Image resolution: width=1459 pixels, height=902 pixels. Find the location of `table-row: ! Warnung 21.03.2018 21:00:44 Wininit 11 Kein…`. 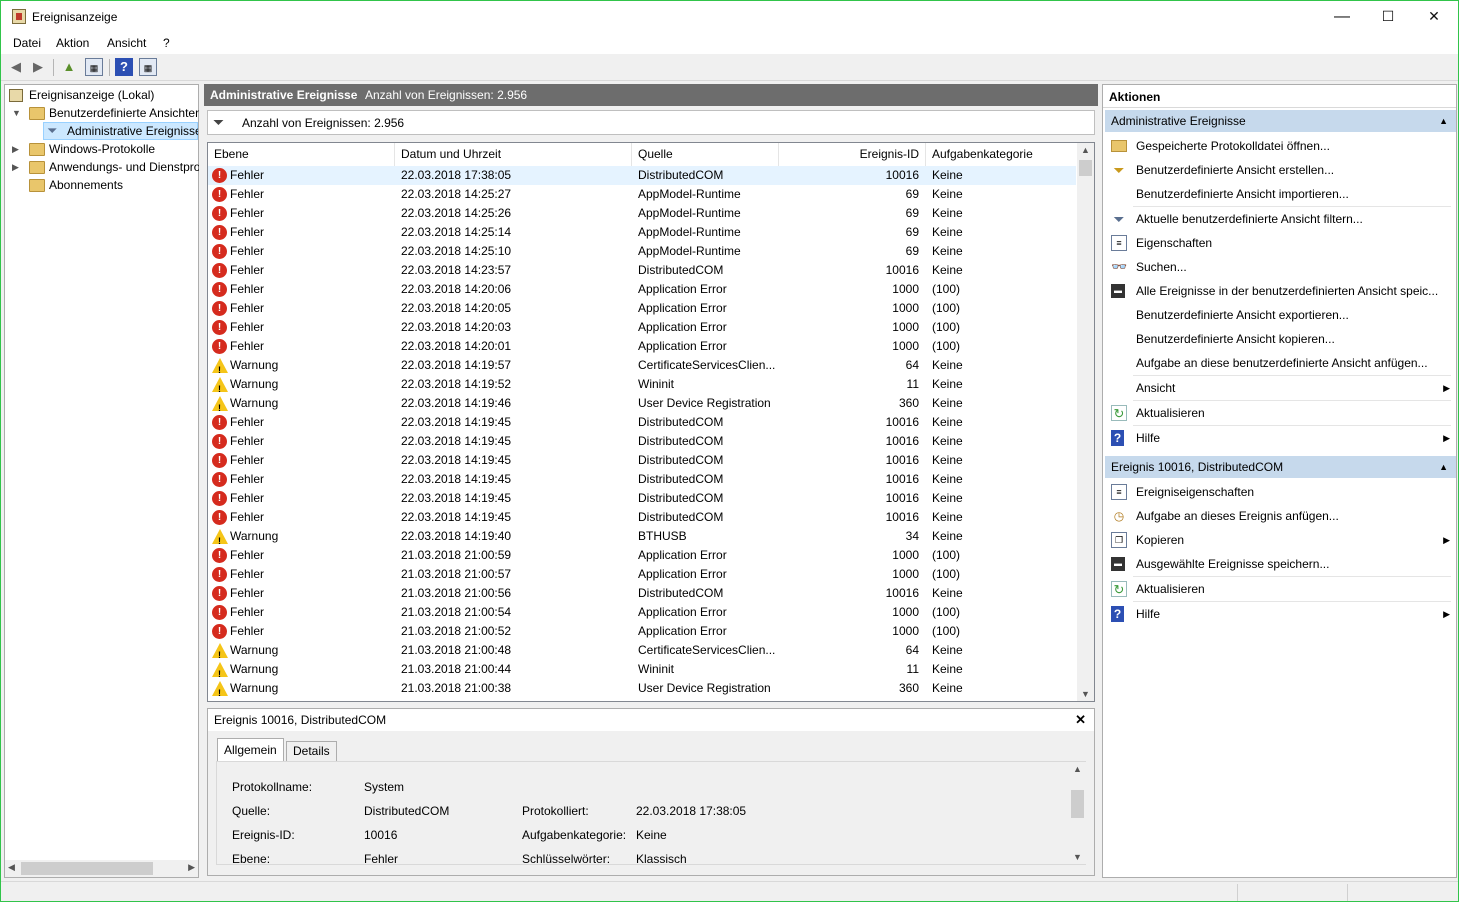

table-row: ! Warnung 21.03.2018 21:00:44 Wininit 11 Kein… is located at coordinates (642, 669).